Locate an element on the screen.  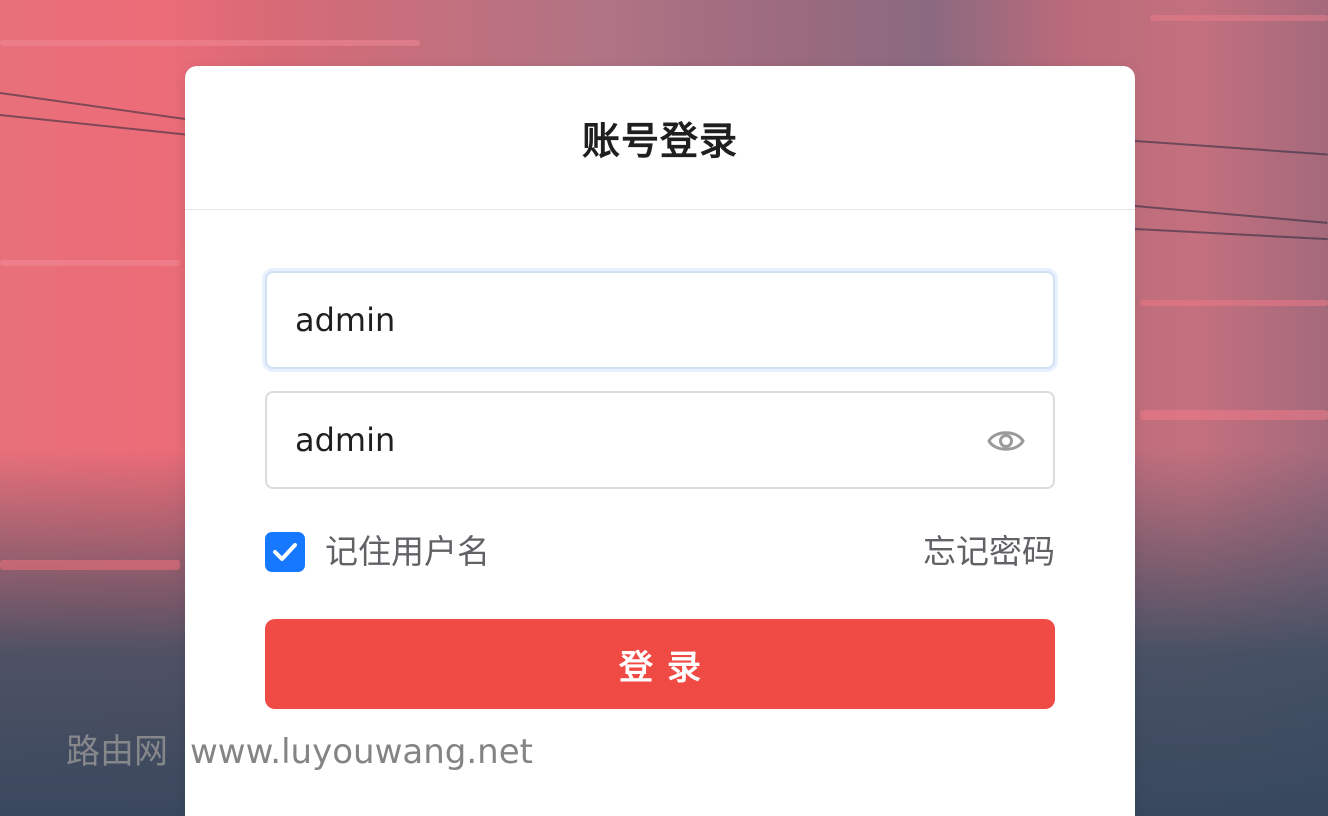
username-field is located at coordinates (660, 320).